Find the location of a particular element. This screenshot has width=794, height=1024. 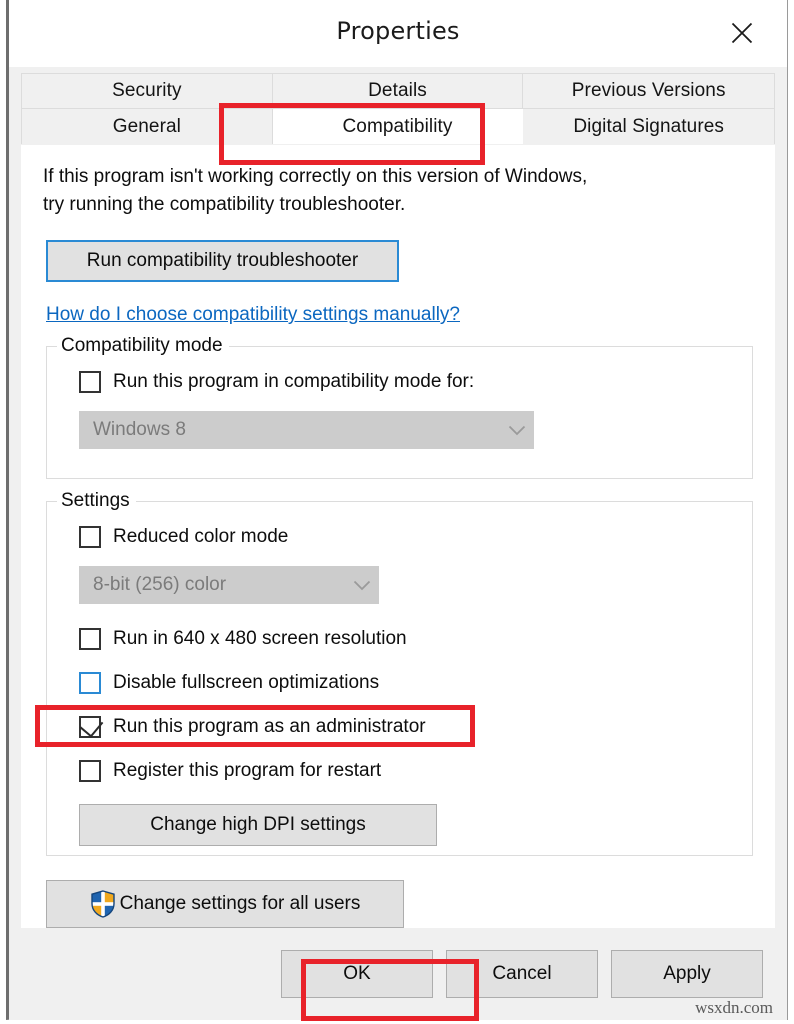

run-compatibility-troubleshooter-button: Run compatibility troubleshooter is located at coordinates (222, 261).